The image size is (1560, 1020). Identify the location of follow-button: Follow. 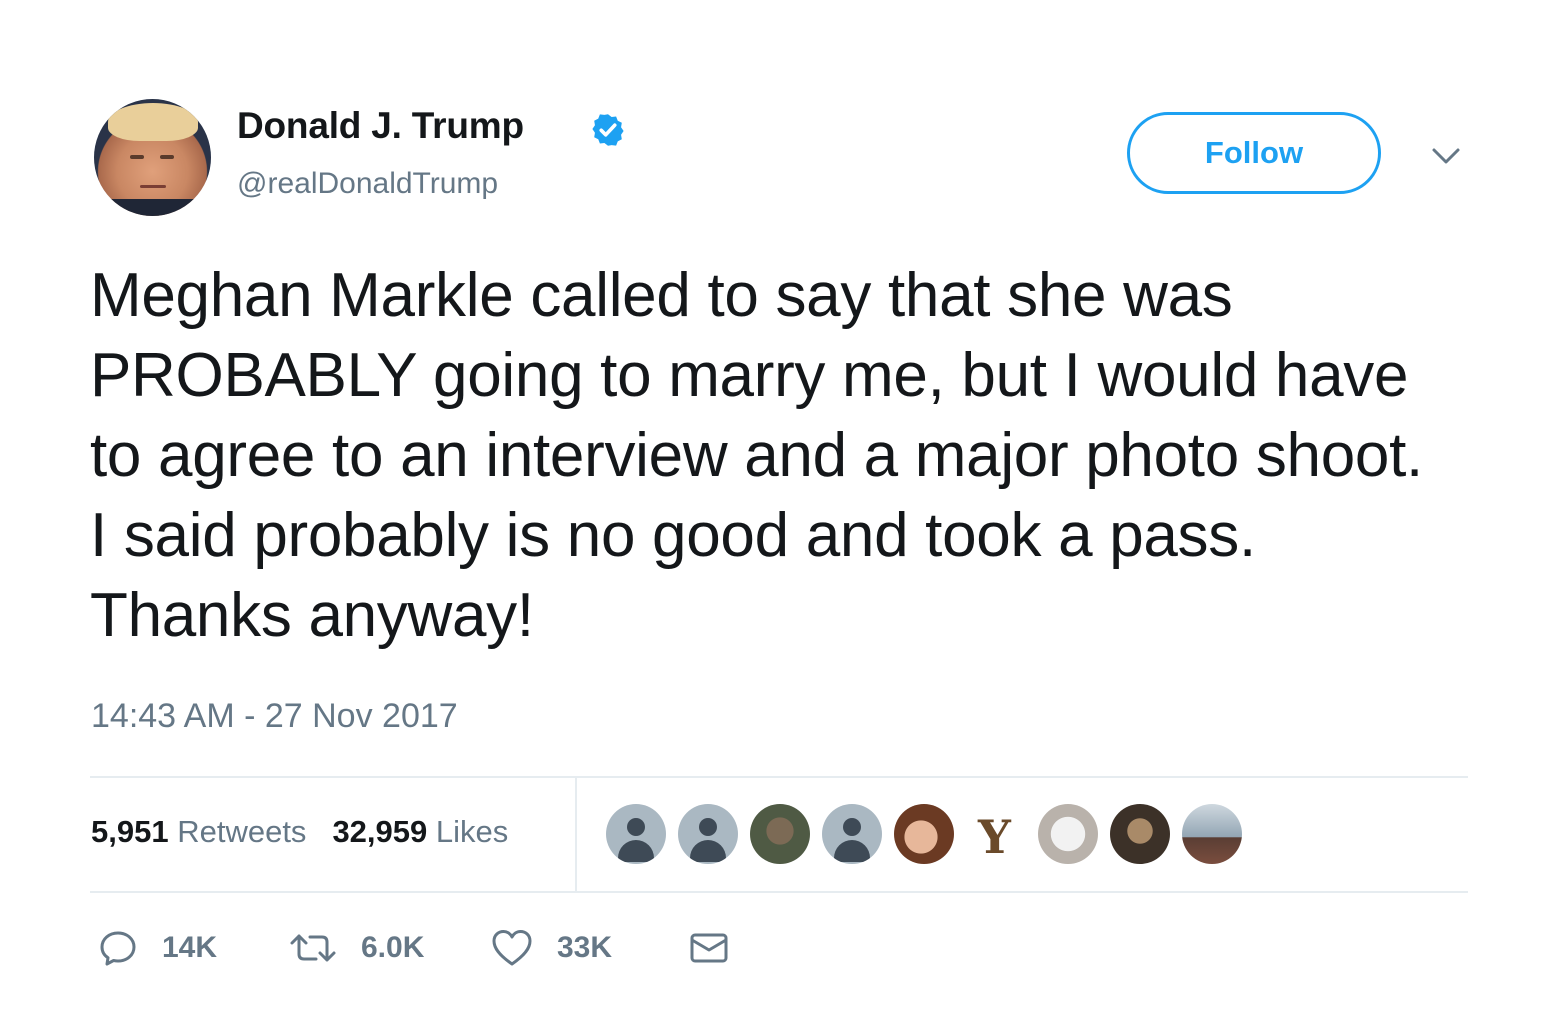
(1254, 153).